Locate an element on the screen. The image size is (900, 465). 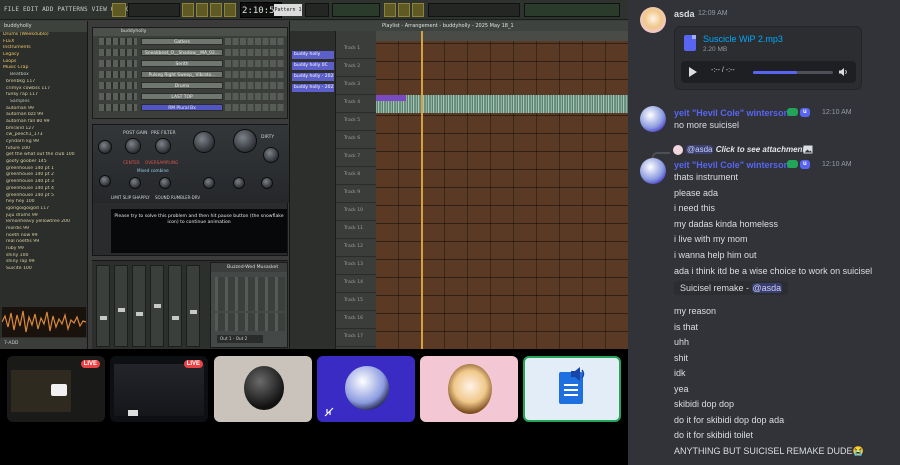
browser-sample: automan fall 80 99 is located at coordinates (28, 121).